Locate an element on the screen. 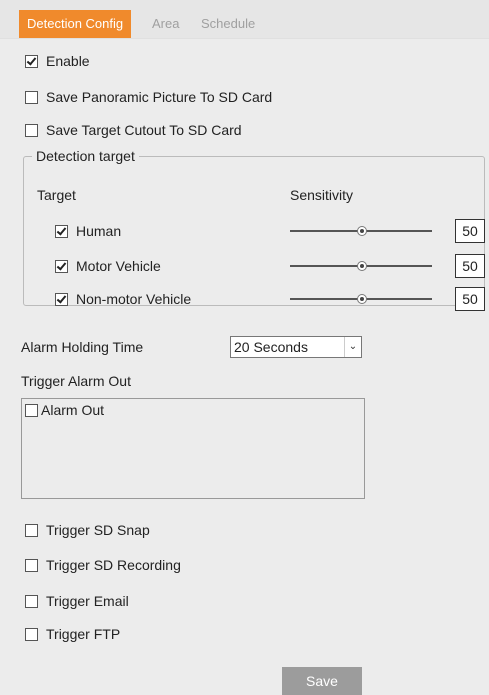  target-human: Human is located at coordinates (88, 231).